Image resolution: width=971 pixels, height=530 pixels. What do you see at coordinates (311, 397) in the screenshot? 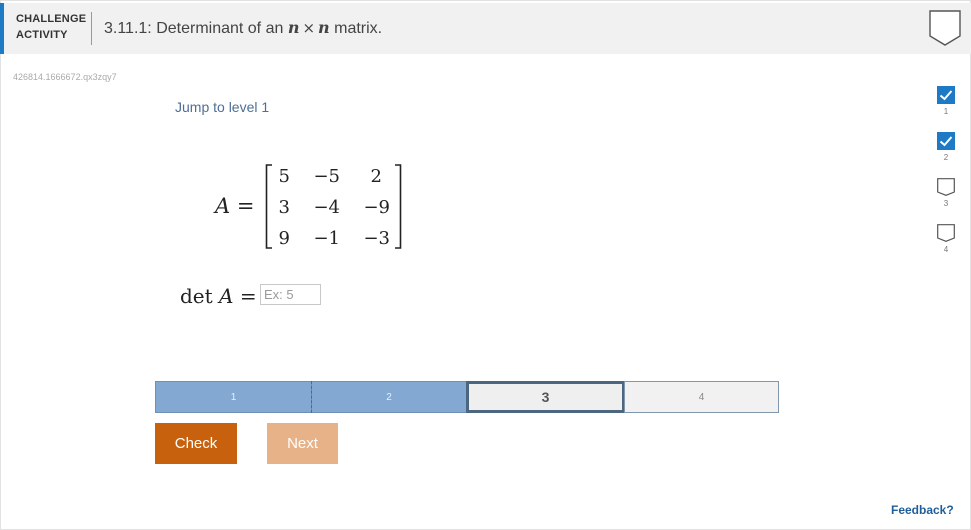
I see `level-divider` at bounding box center [311, 397].